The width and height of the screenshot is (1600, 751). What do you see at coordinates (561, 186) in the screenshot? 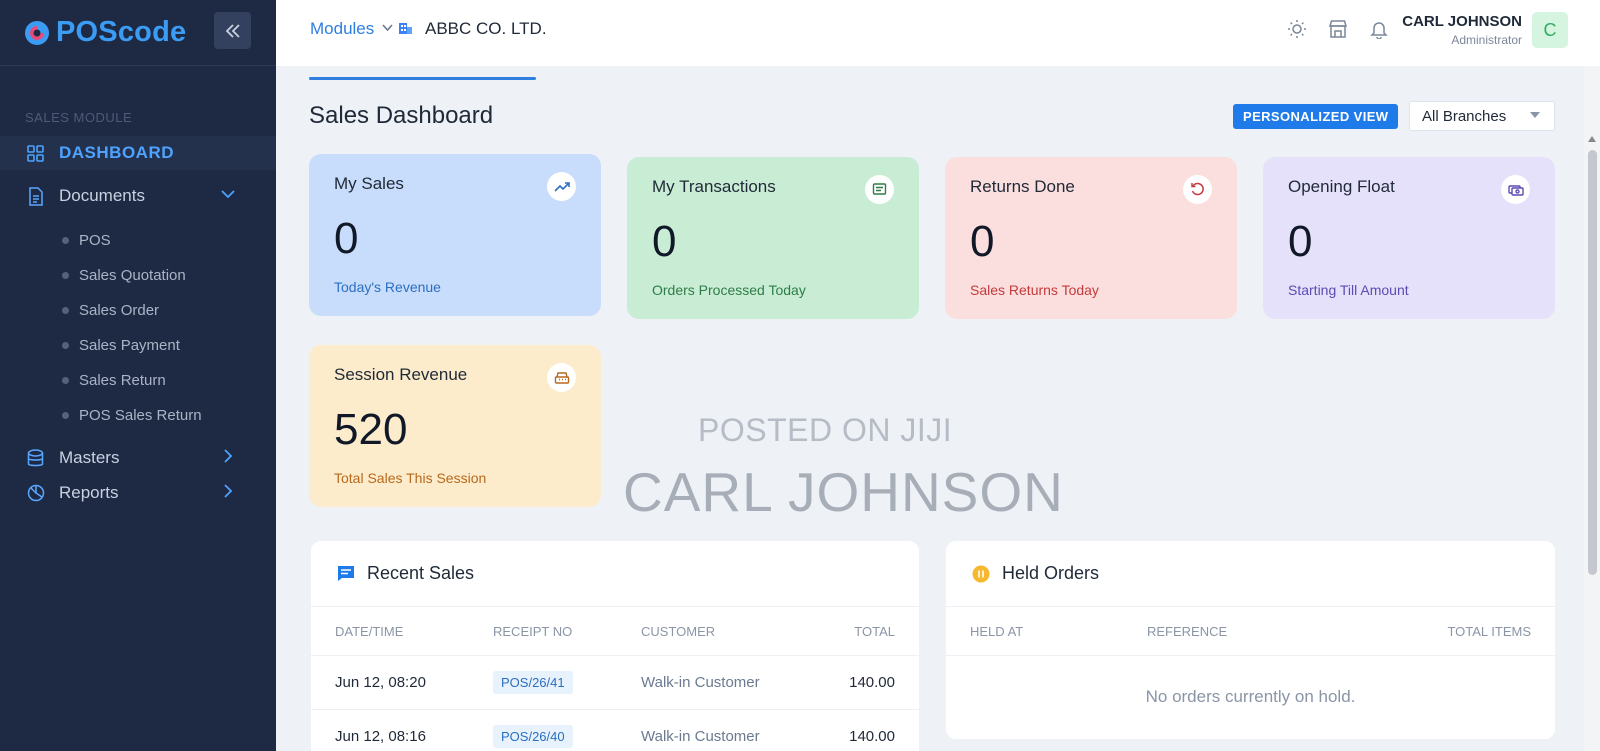
I see `trend-up-icon` at bounding box center [561, 186].